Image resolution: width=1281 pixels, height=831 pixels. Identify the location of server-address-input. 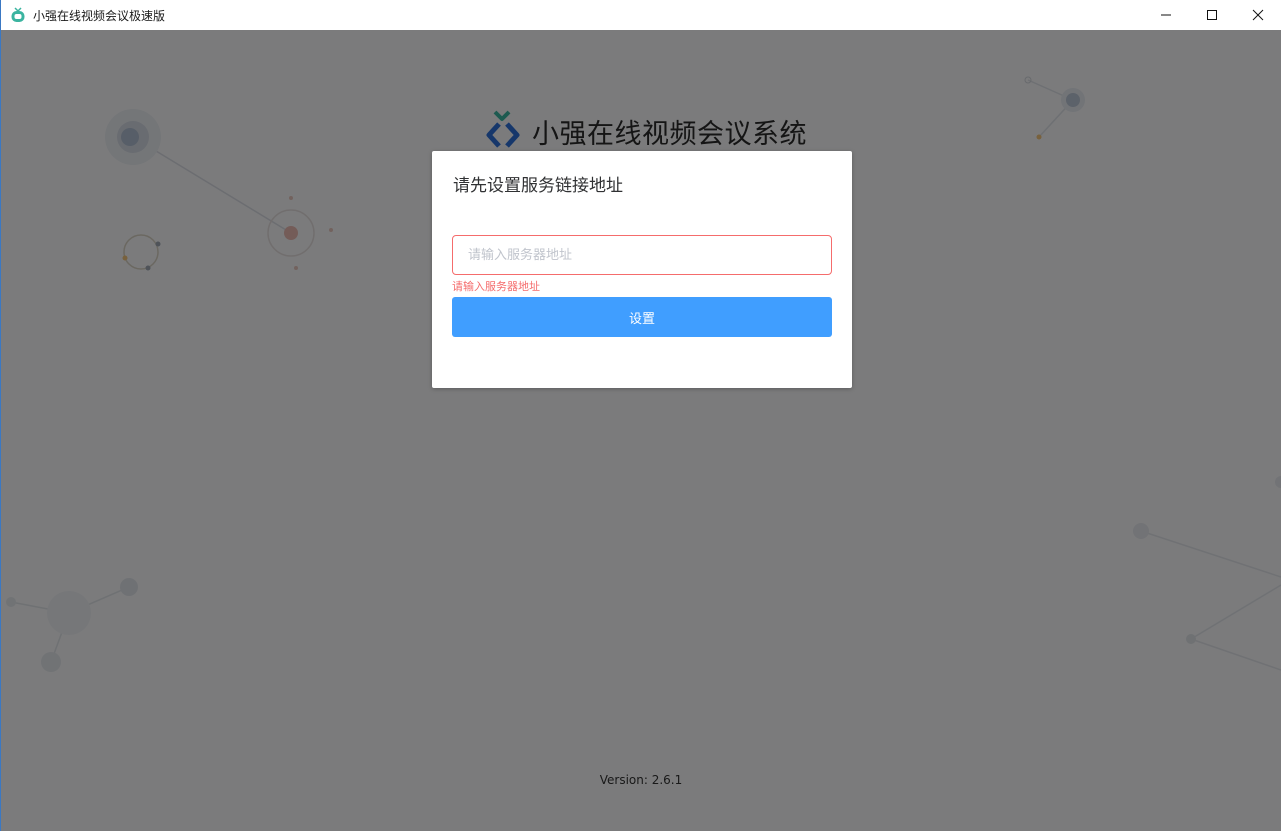
(642, 255).